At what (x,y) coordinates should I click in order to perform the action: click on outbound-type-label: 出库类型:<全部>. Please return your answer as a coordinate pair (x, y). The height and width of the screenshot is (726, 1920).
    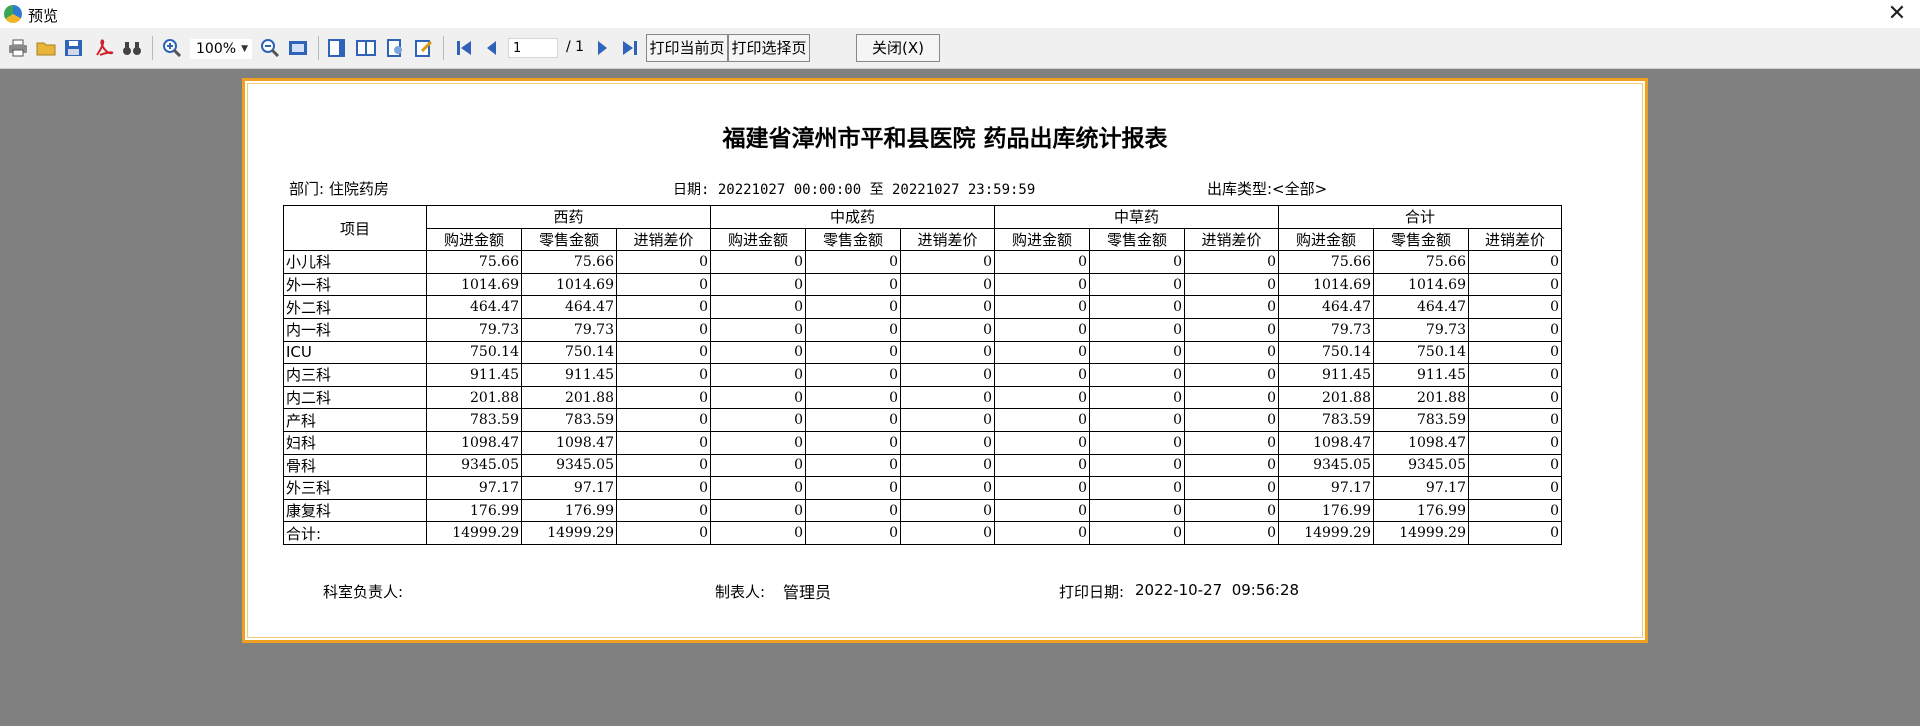
    Looking at the image, I should click on (1267, 189).